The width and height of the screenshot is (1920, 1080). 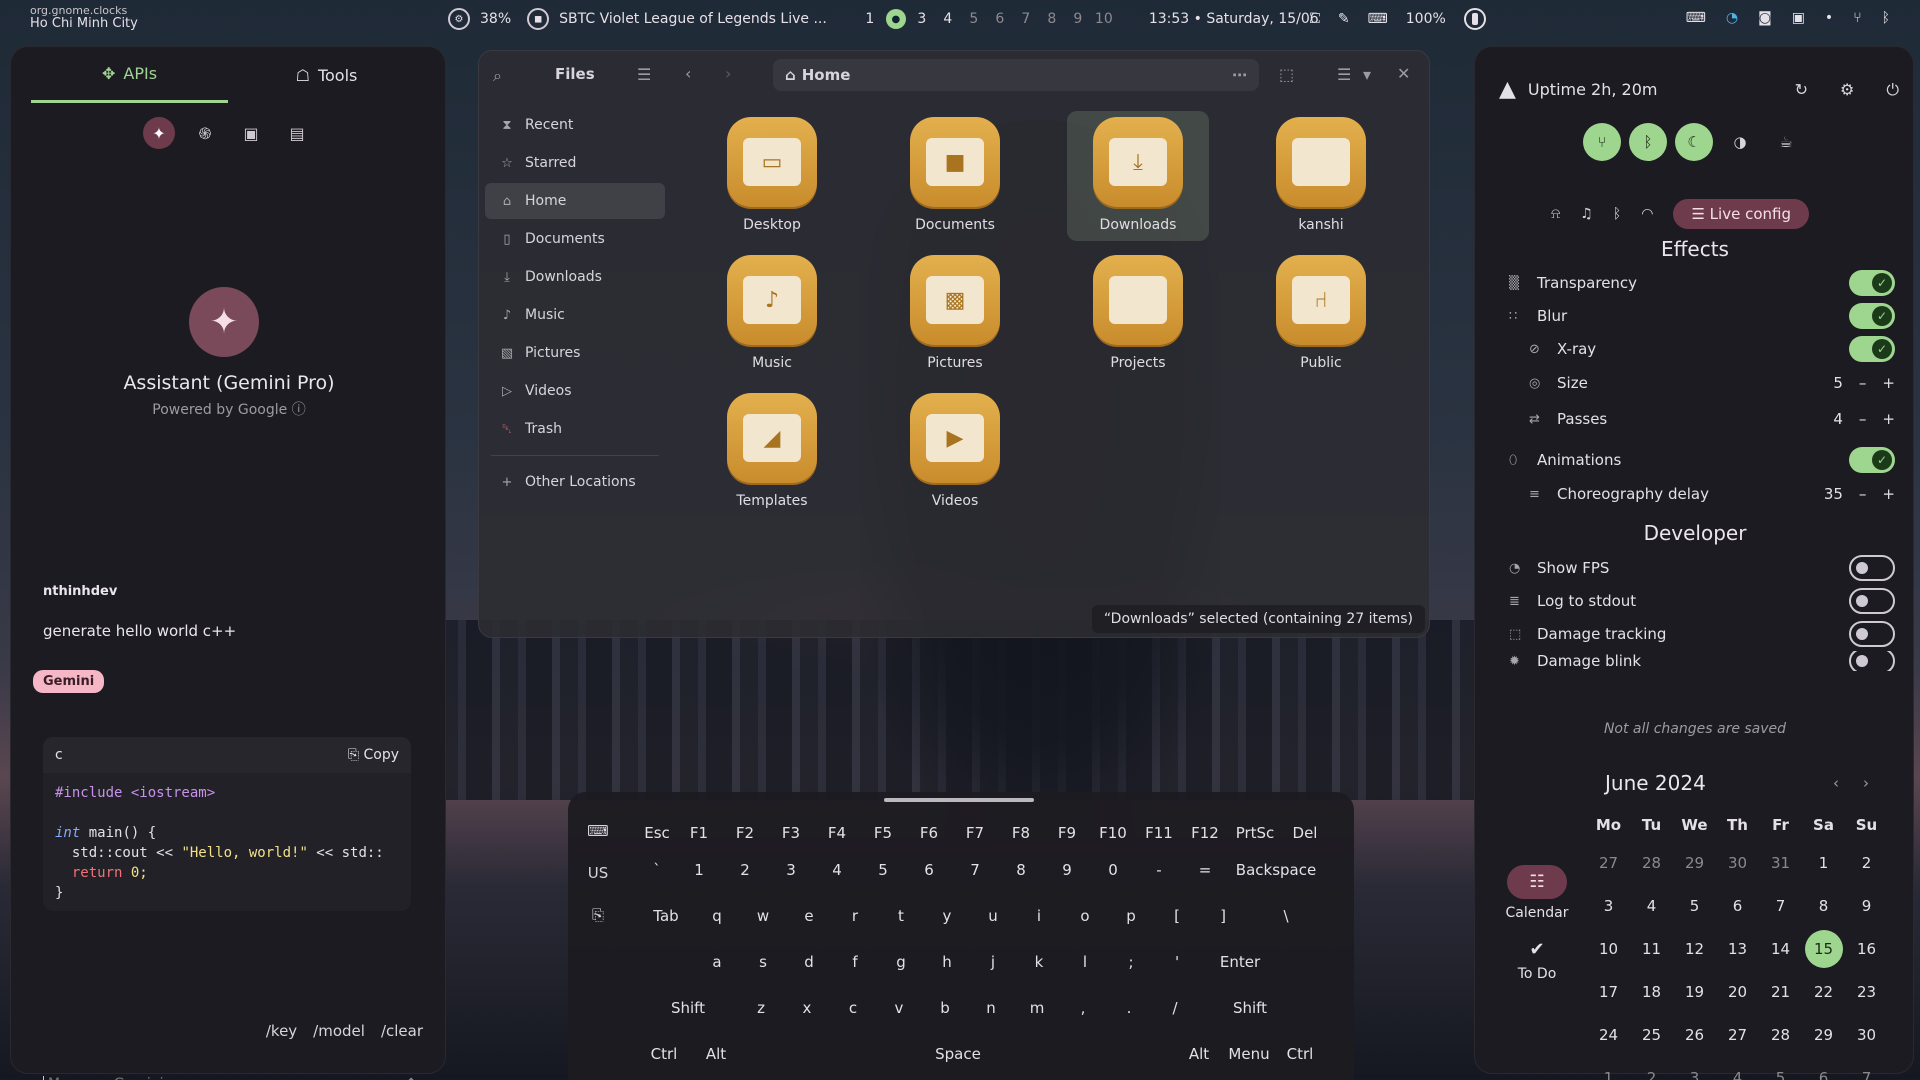 I want to click on tab-tools: ☖ Tools, so click(x=326, y=75).